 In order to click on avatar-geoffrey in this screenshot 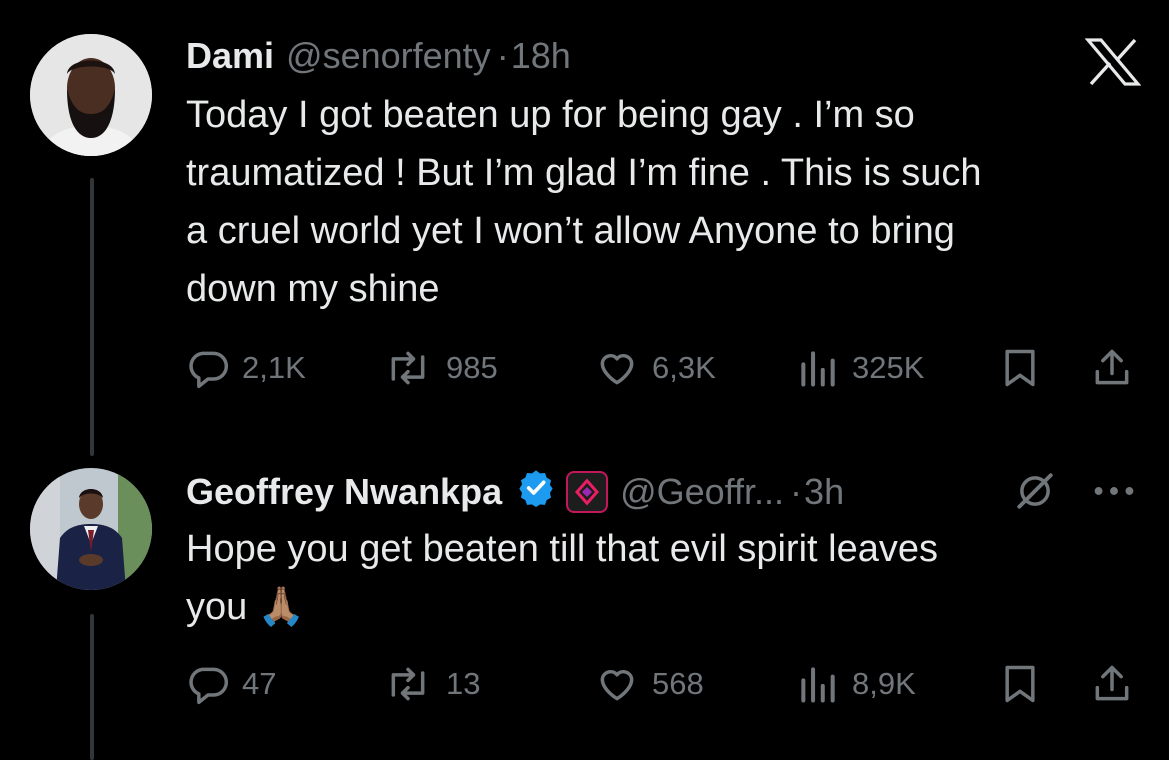, I will do `click(91, 529)`.